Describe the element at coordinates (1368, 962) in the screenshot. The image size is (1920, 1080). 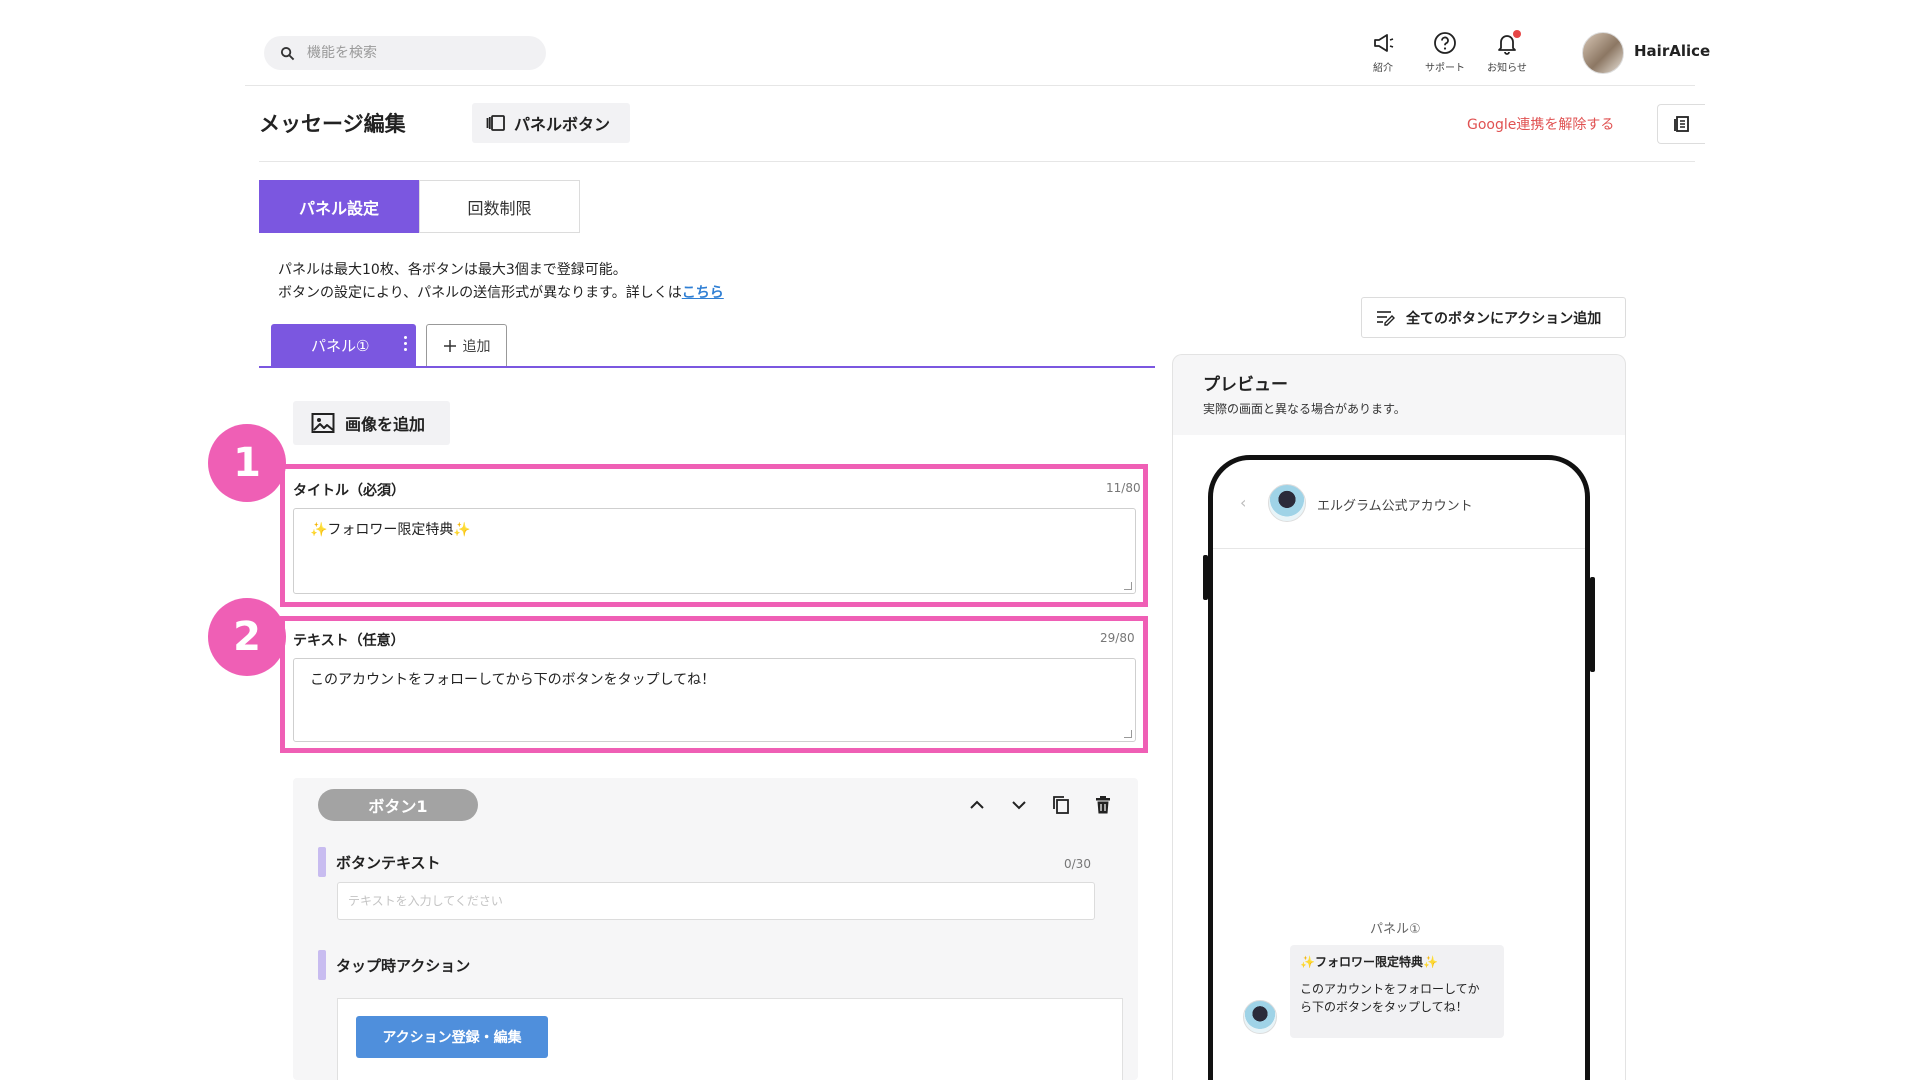
I see `bubble-title-text: フォロワー限定特典` at that location.